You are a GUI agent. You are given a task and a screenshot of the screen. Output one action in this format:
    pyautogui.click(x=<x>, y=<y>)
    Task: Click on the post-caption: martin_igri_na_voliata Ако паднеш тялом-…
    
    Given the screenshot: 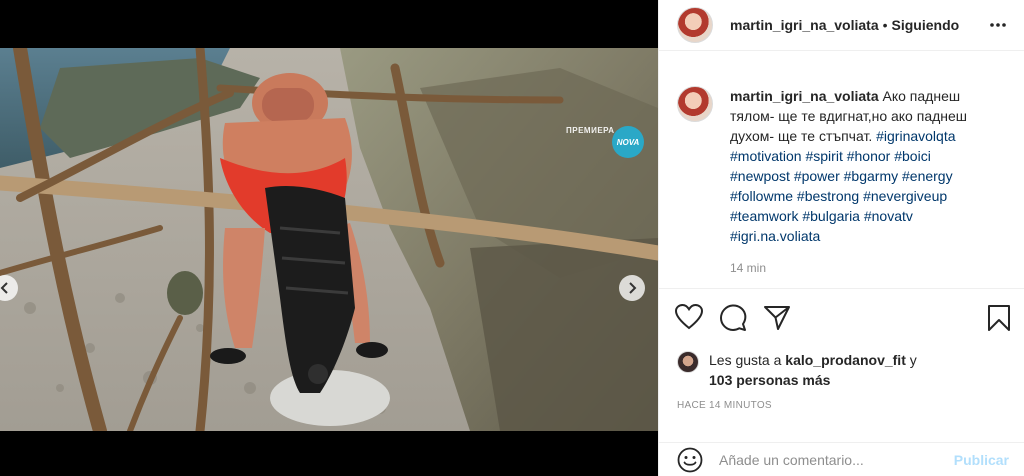 What is the action you would take?
    pyautogui.click(x=842, y=182)
    